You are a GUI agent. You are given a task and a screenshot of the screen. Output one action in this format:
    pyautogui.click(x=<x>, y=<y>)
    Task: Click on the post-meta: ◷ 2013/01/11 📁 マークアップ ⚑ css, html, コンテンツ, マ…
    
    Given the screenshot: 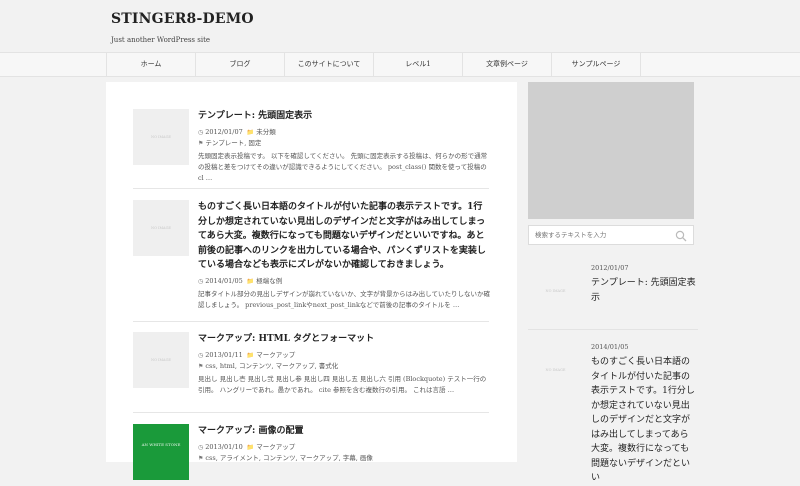 What is the action you would take?
    pyautogui.click(x=344, y=361)
    